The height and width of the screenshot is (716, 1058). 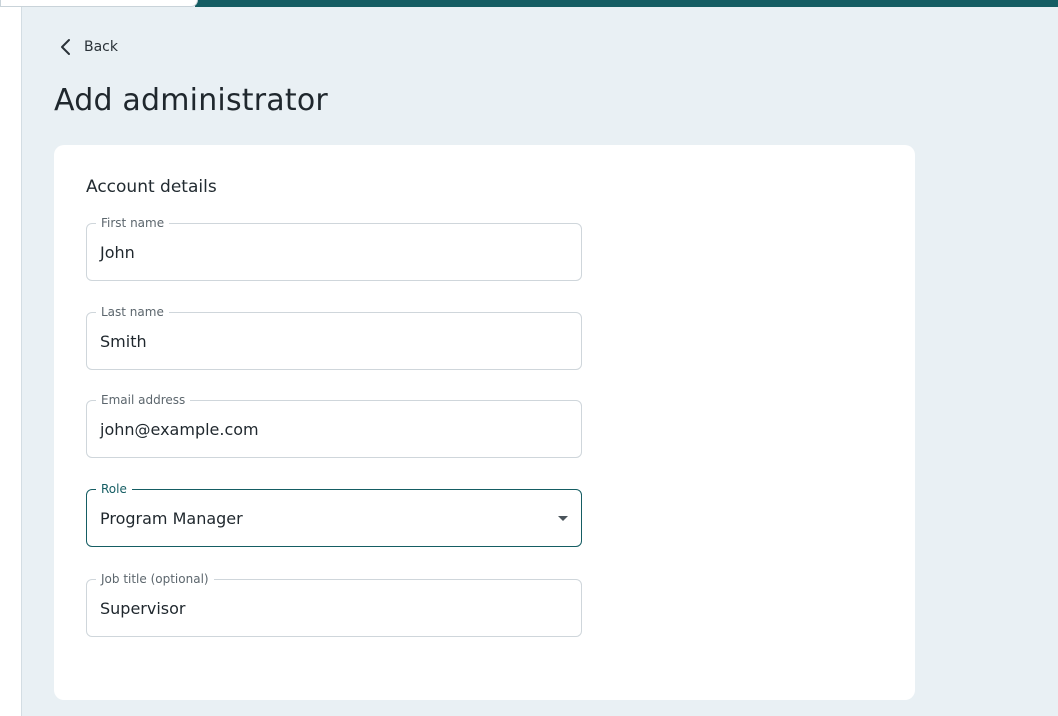 What do you see at coordinates (65, 47) in the screenshot?
I see `chevron-left-icon` at bounding box center [65, 47].